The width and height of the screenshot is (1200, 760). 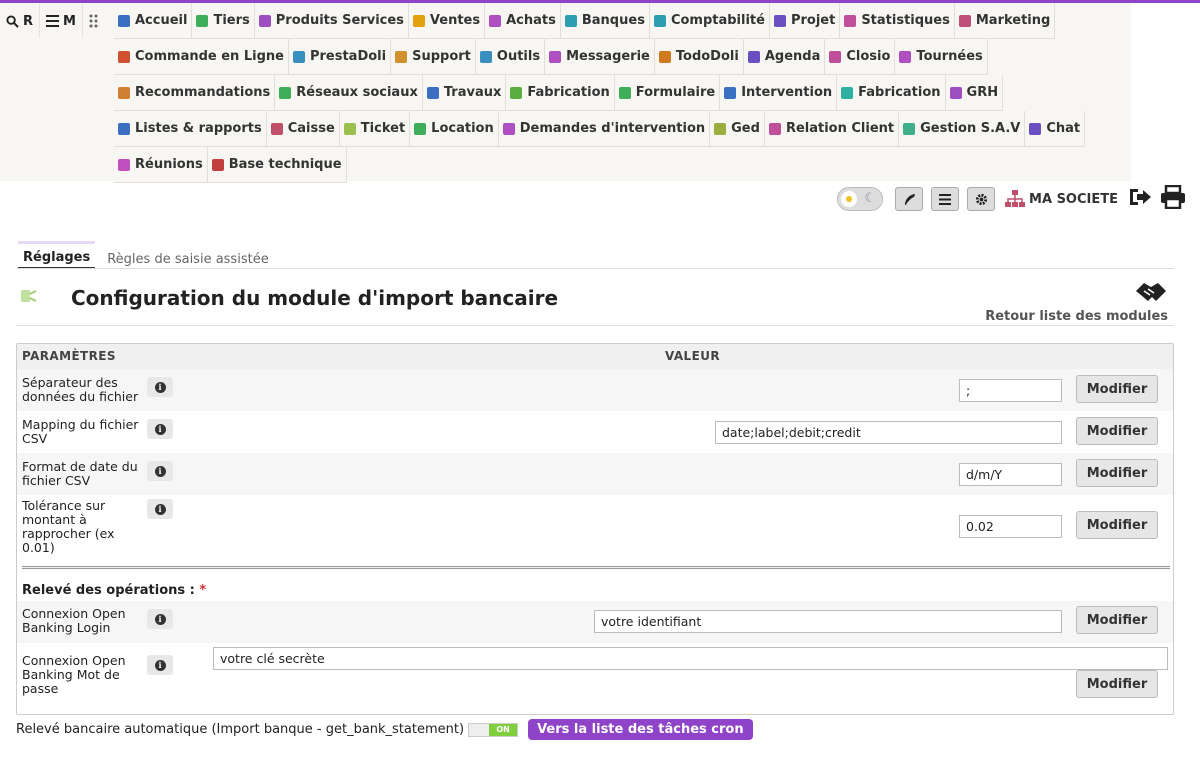 I want to click on sitemap-icon, so click(x=1015, y=198).